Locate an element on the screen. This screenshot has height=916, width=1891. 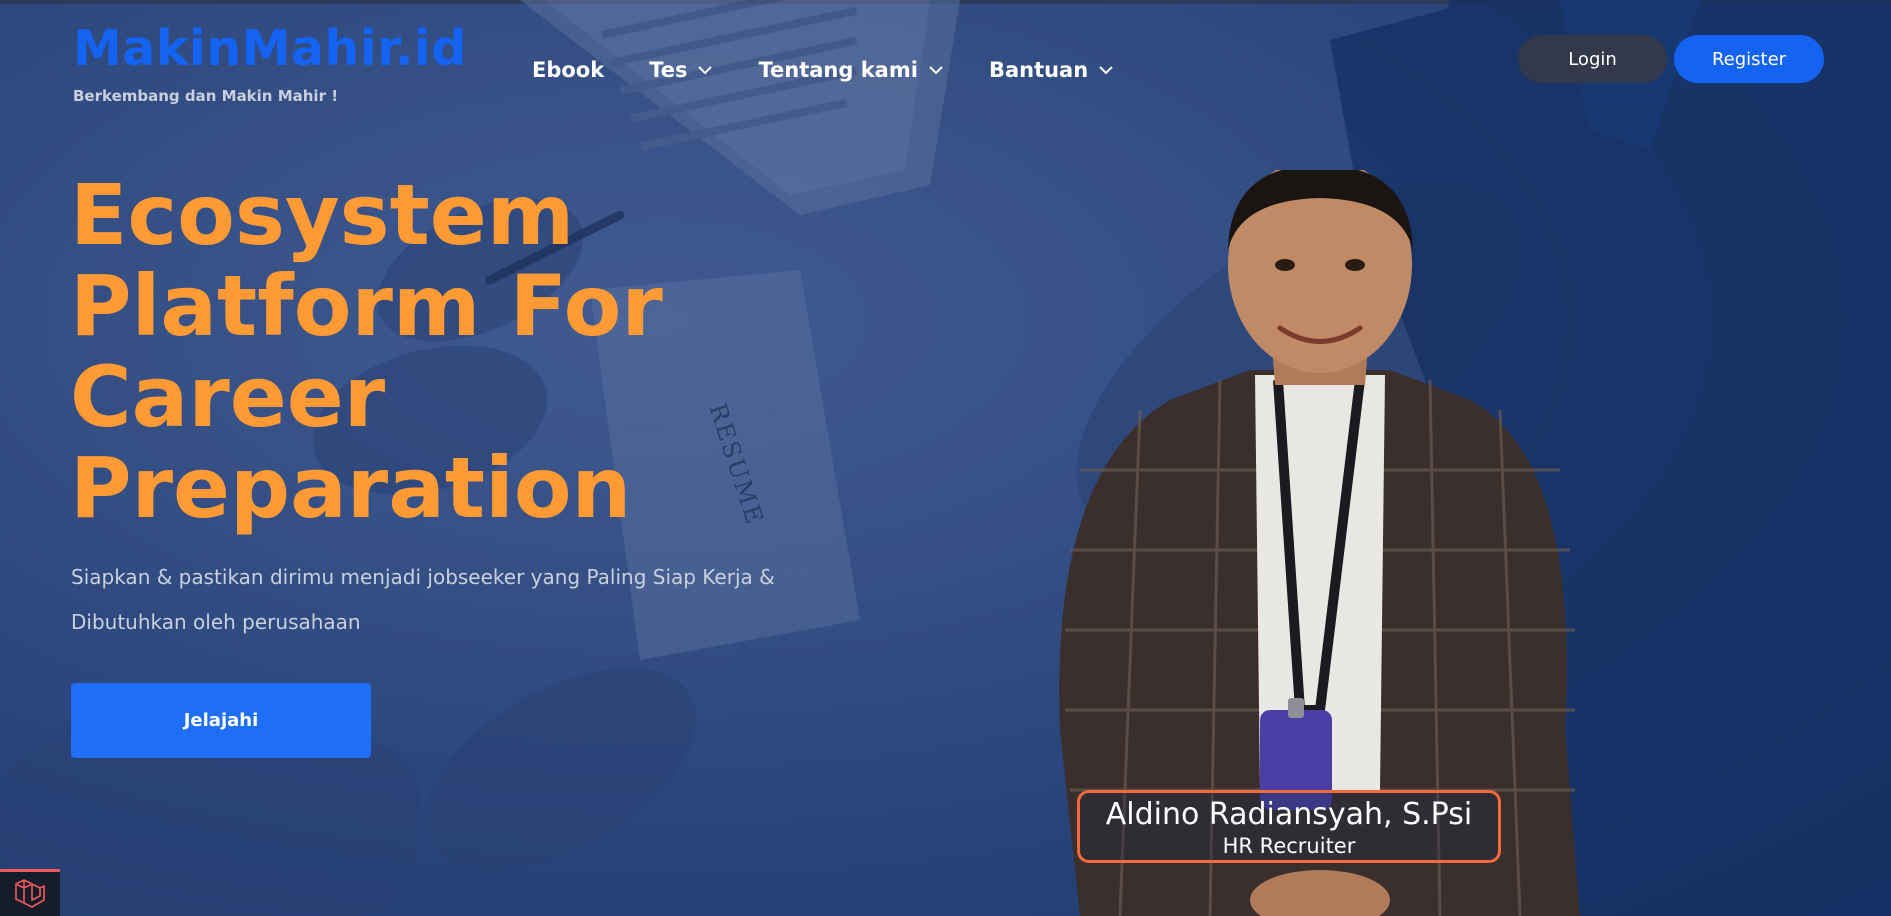
nav-item-ebook: Ebook is located at coordinates (568, 70).